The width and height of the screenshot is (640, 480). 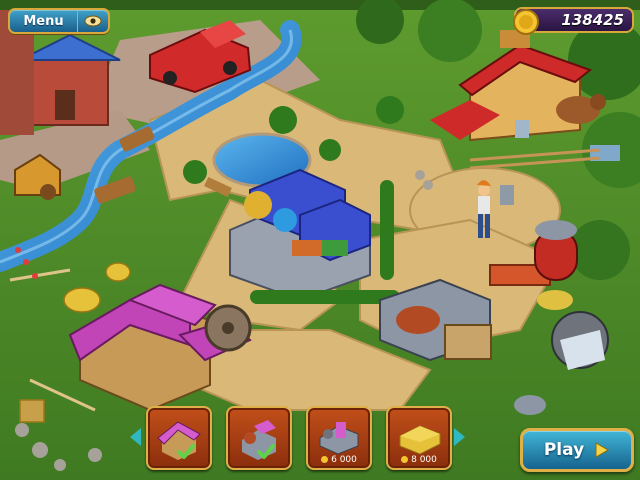 I want to click on hay-bale-icon, so click(x=420, y=440).